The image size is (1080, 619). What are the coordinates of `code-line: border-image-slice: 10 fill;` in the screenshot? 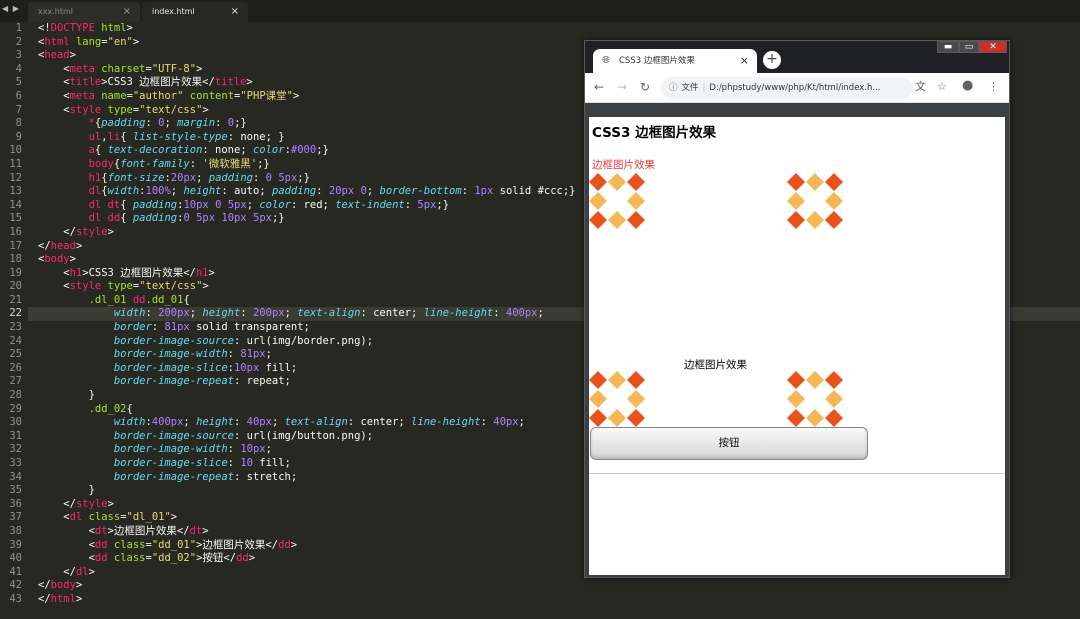 It's located at (318, 464).